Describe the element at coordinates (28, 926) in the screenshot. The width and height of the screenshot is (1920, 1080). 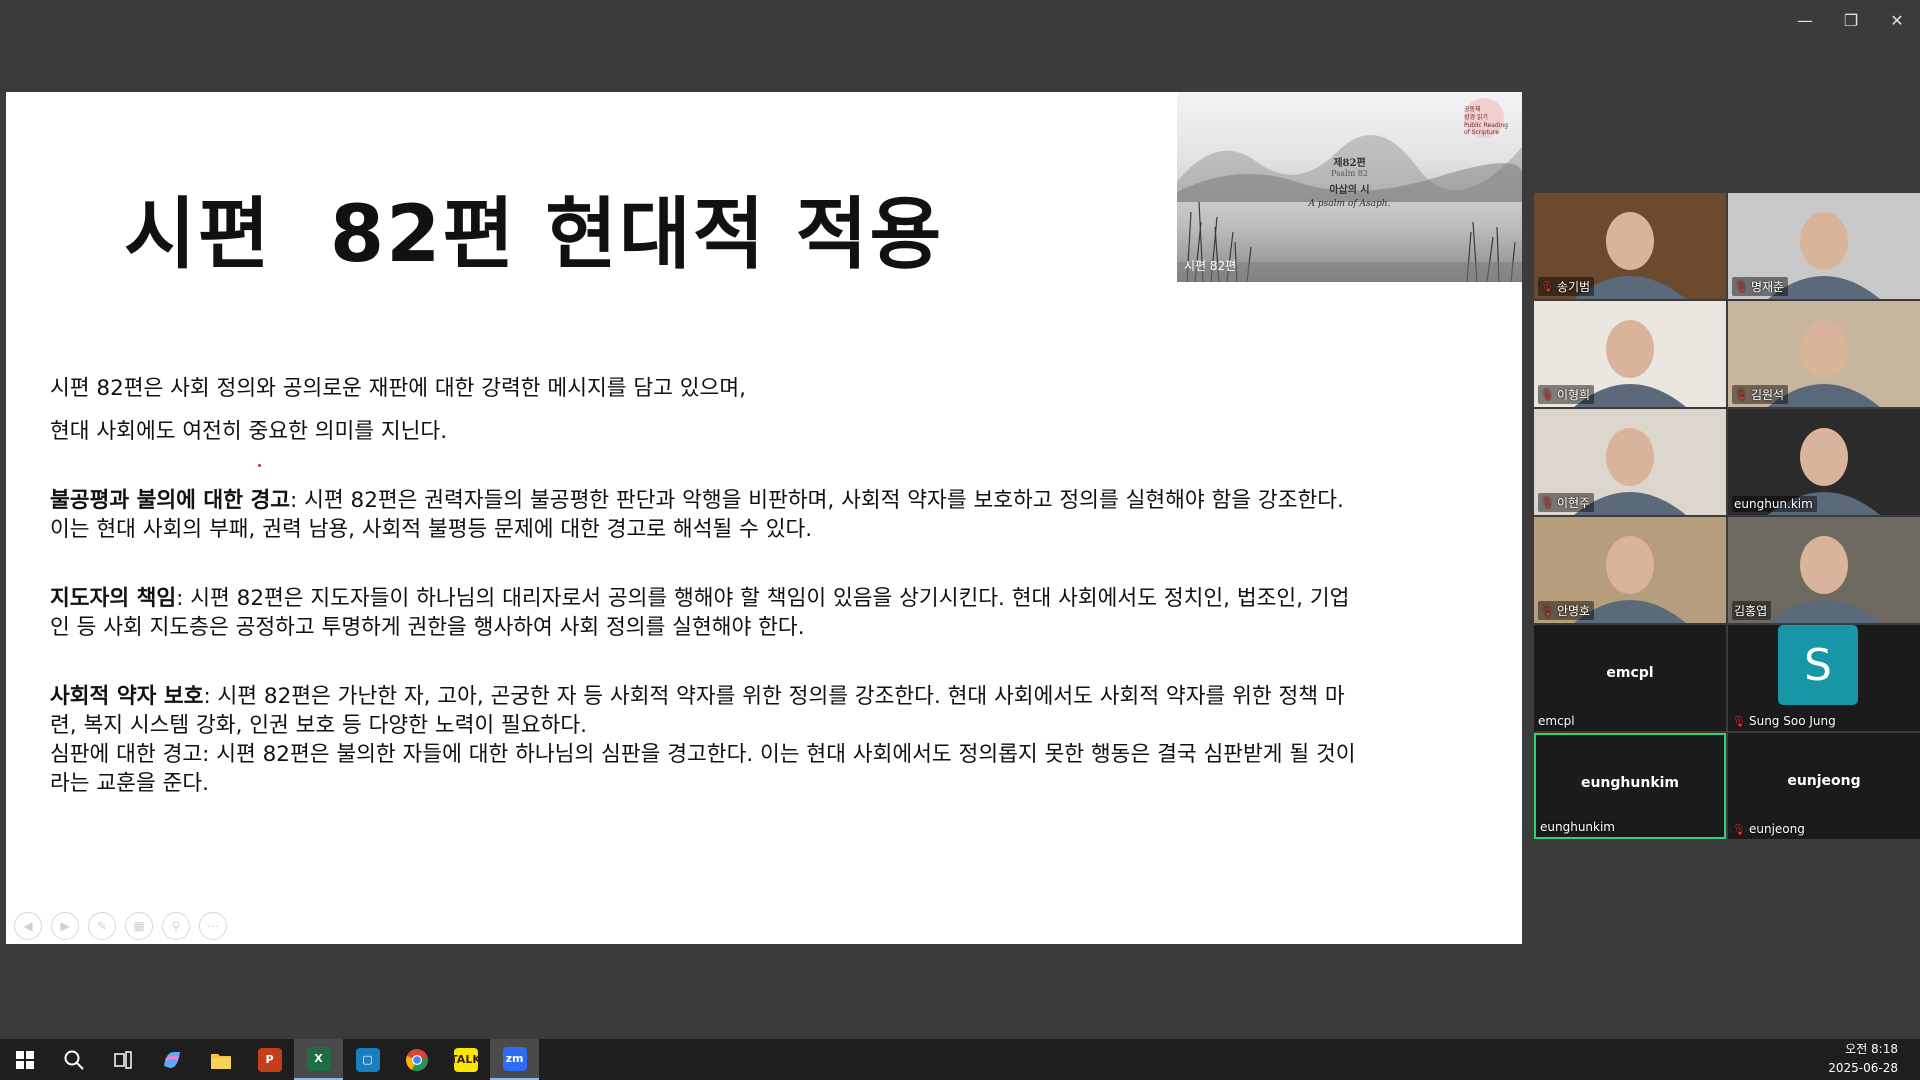
I see `previous-slide-icon: ◀` at that location.